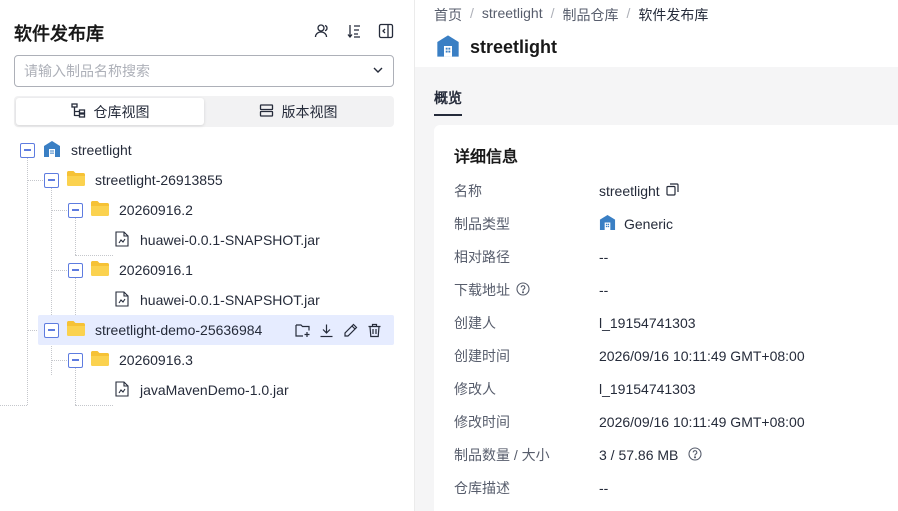  Describe the element at coordinates (309, 111) in the screenshot. I see `tab-version-view-label: 版本视图` at that location.